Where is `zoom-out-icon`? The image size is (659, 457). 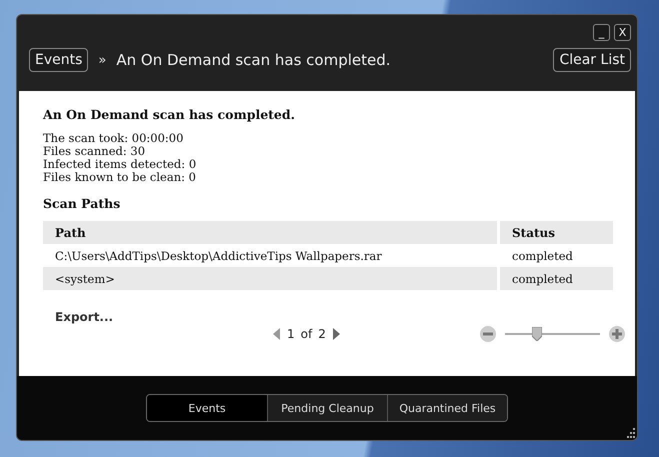
zoom-out-icon is located at coordinates (488, 334).